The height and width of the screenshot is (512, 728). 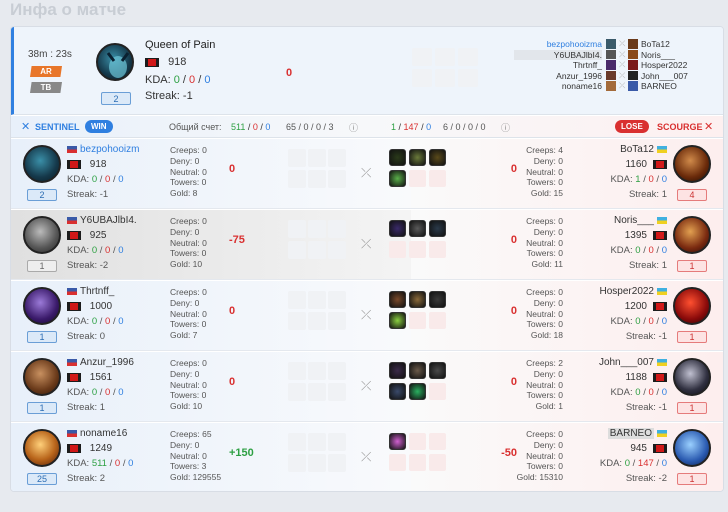 I want to click on scourge-player: John___007, so click(x=681, y=76).